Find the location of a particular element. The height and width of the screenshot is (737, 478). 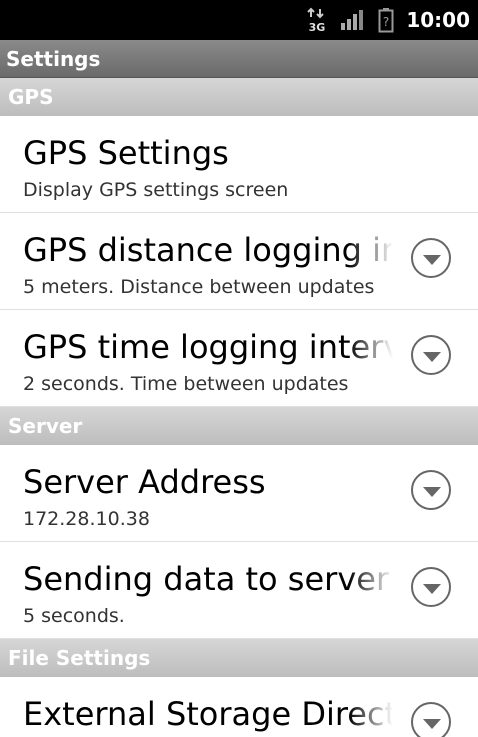

section-header-server: Server is located at coordinates (239, 426).